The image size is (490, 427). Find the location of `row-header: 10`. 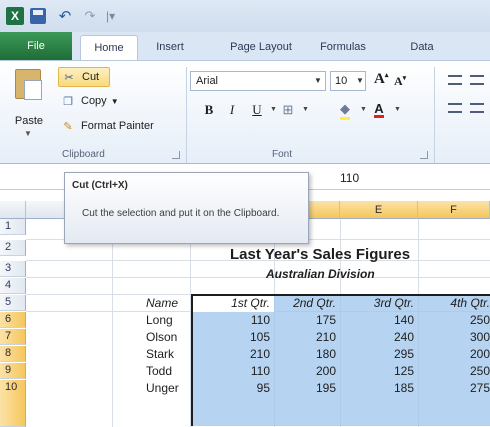

row-header: 10 is located at coordinates (13, 403).